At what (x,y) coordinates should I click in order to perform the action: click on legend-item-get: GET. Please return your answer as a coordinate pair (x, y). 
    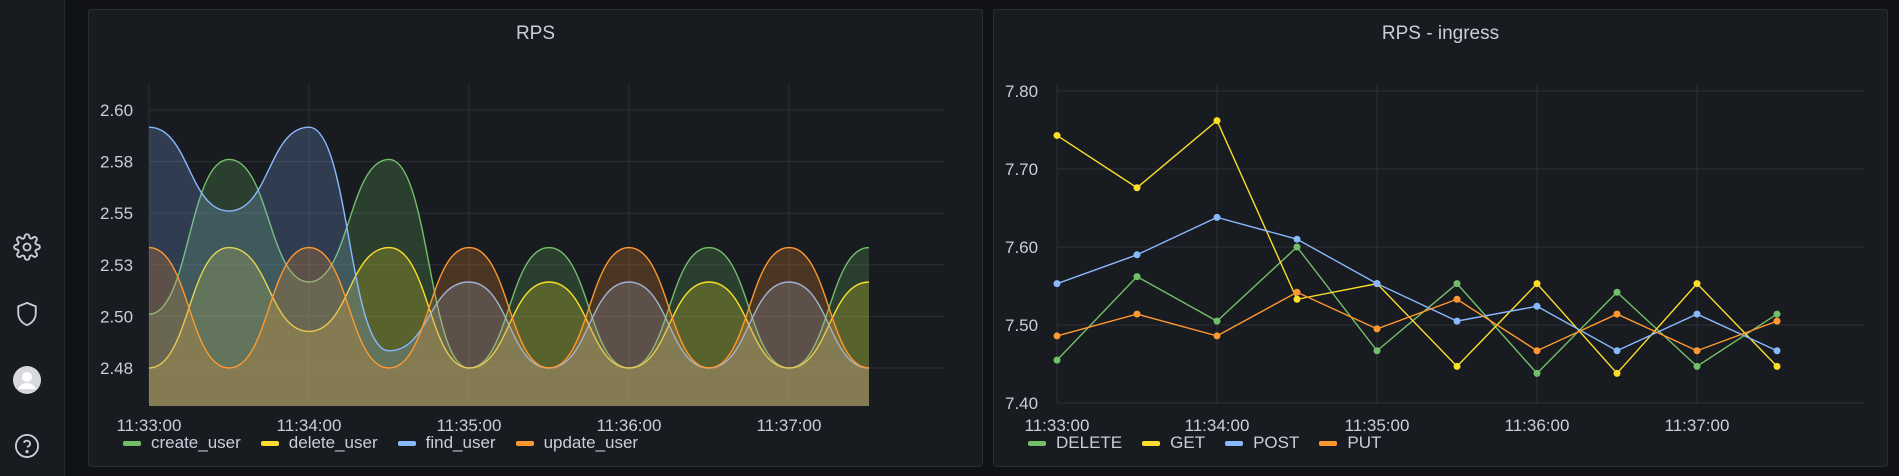
    Looking at the image, I should click on (1173, 443).